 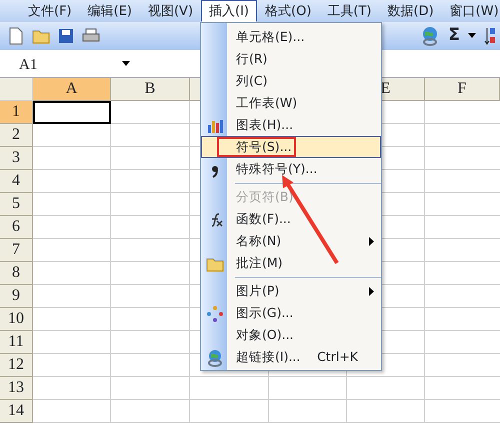 I want to click on menu-item: 文件(F), so click(x=50, y=11).